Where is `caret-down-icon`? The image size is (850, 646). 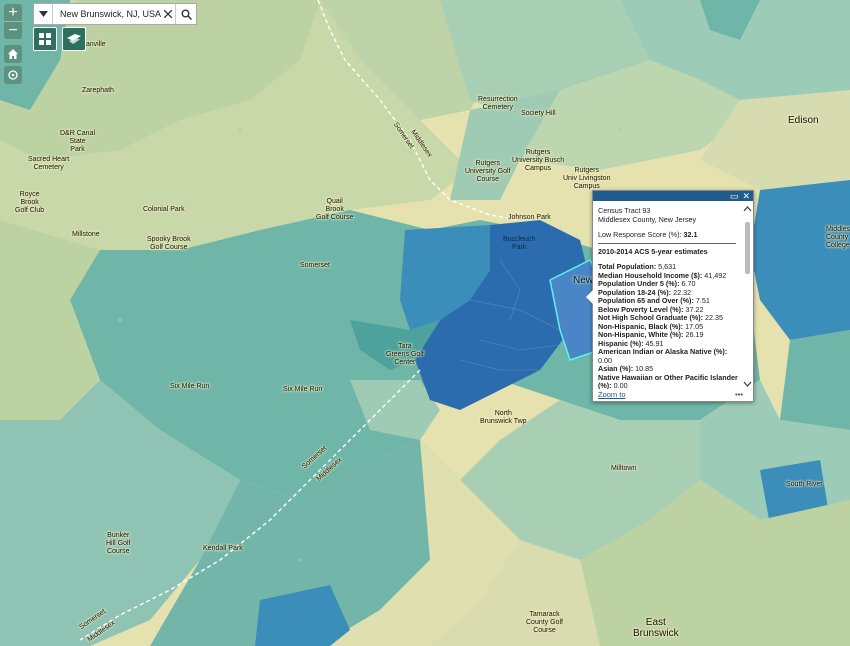 caret-down-icon is located at coordinates (43, 14).